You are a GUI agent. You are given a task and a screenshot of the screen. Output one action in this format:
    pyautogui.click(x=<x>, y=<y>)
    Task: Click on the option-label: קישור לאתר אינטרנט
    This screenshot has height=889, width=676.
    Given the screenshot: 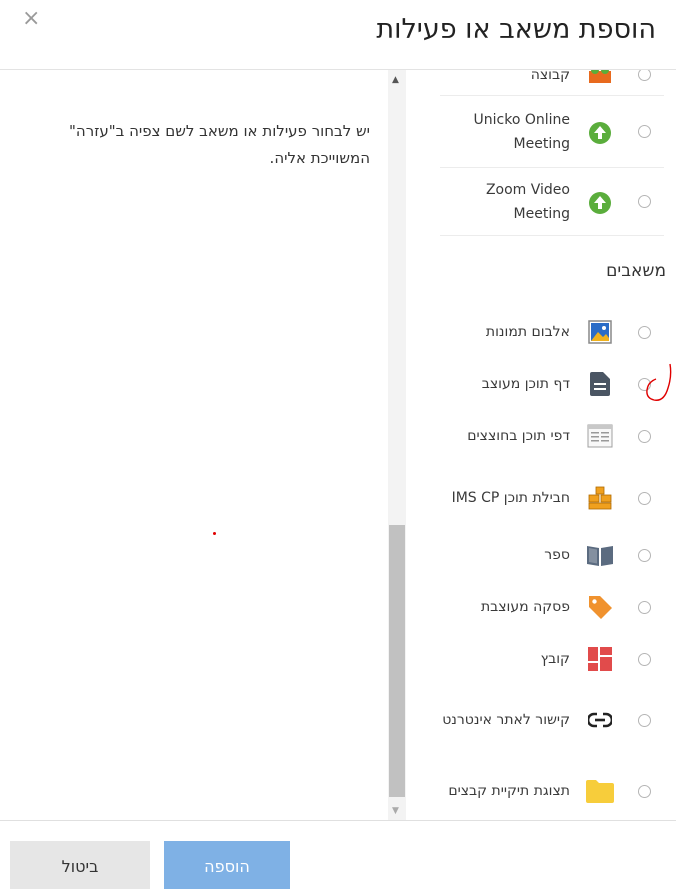 What is the action you would take?
    pyautogui.click(x=506, y=720)
    